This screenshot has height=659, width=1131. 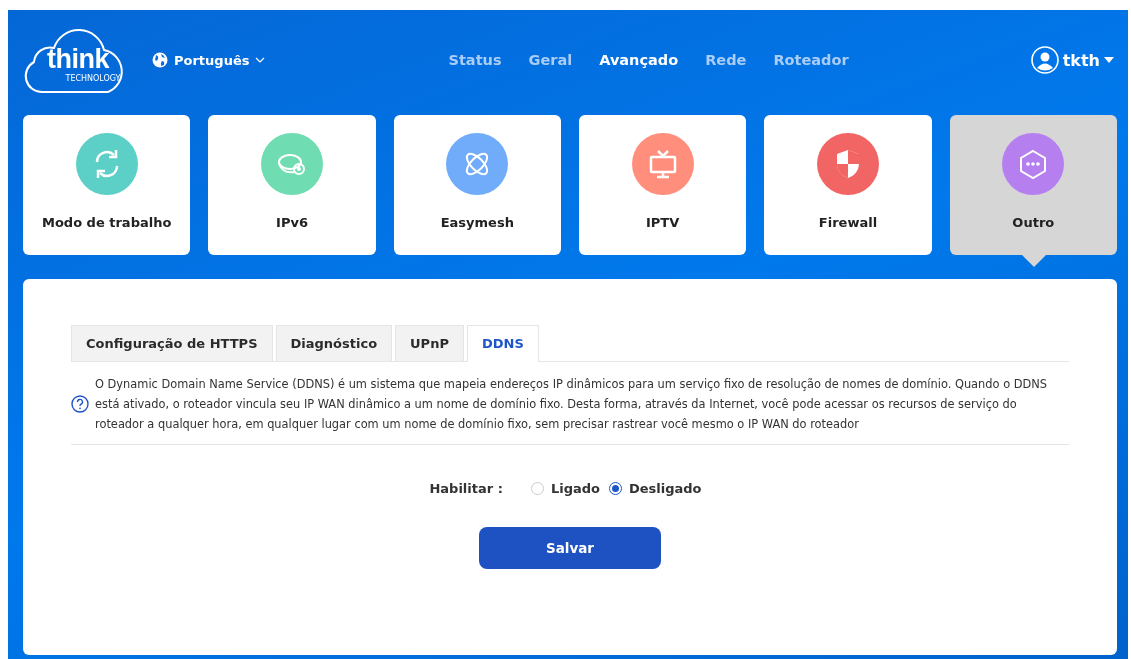 I want to click on nav-link: Avançado, so click(x=639, y=60).